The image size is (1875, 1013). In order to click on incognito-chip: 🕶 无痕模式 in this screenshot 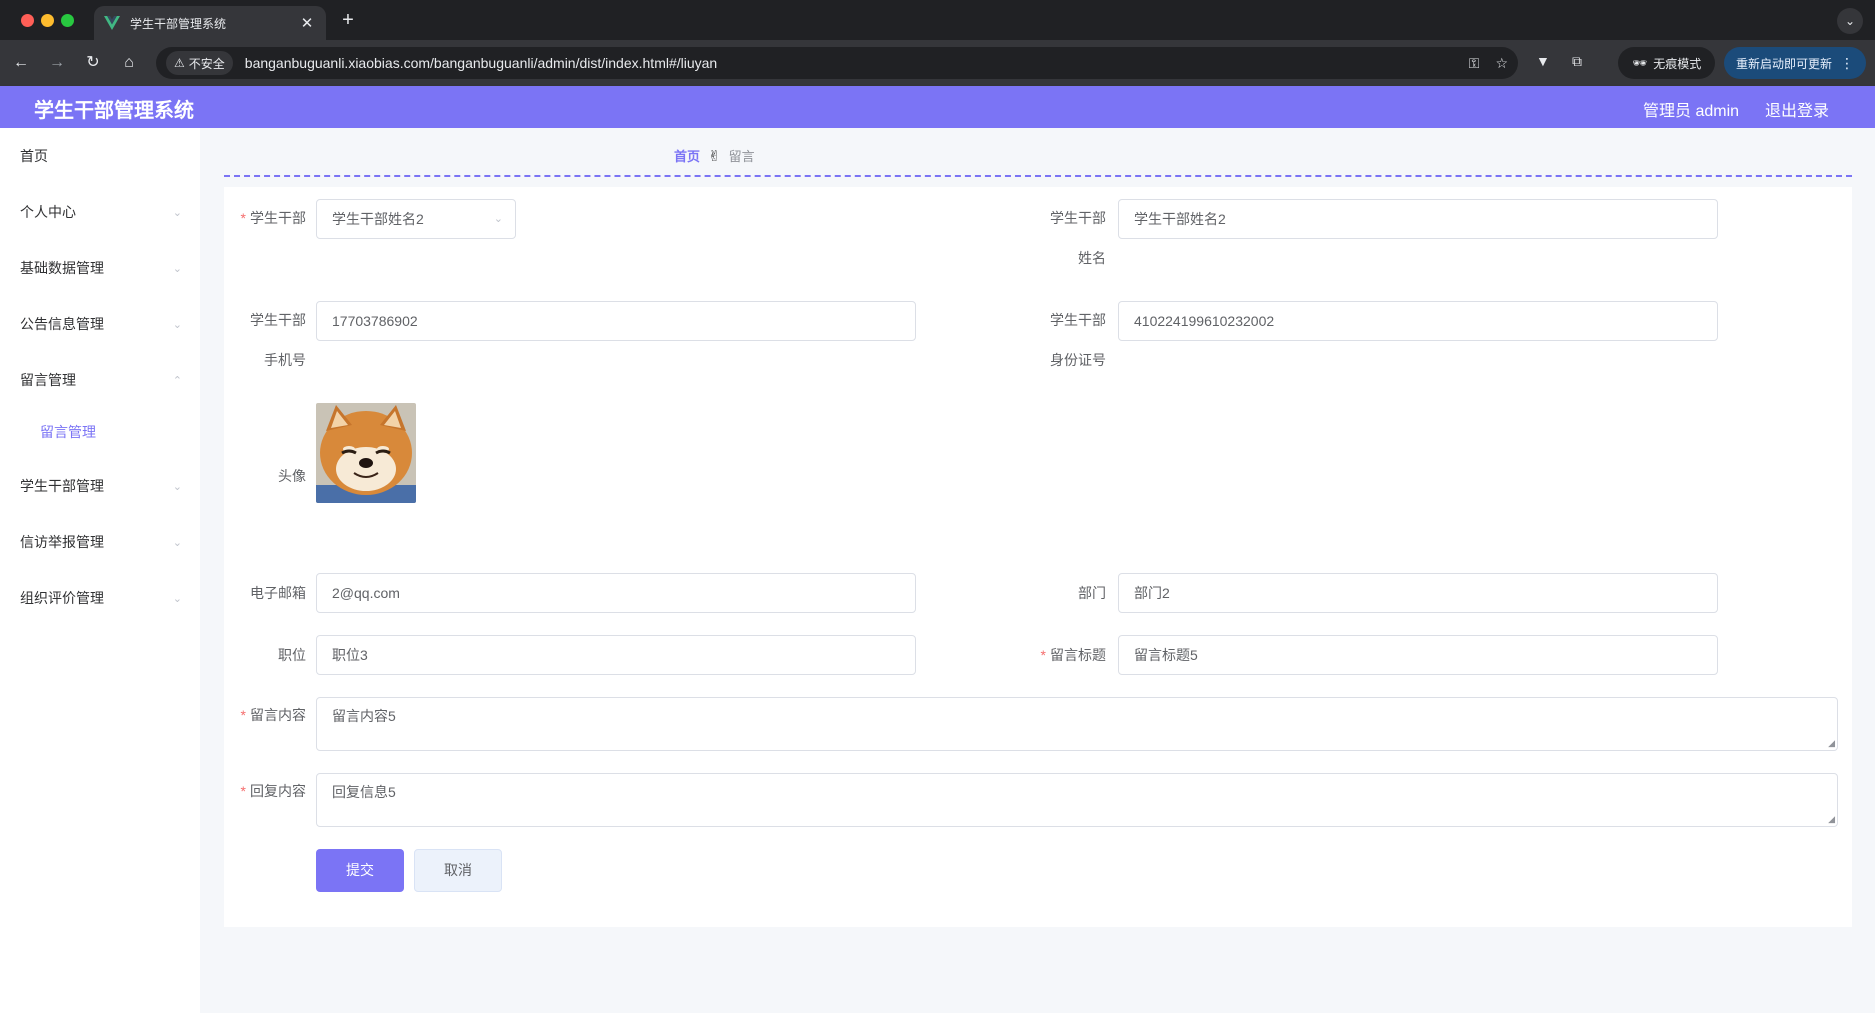, I will do `click(1667, 63)`.